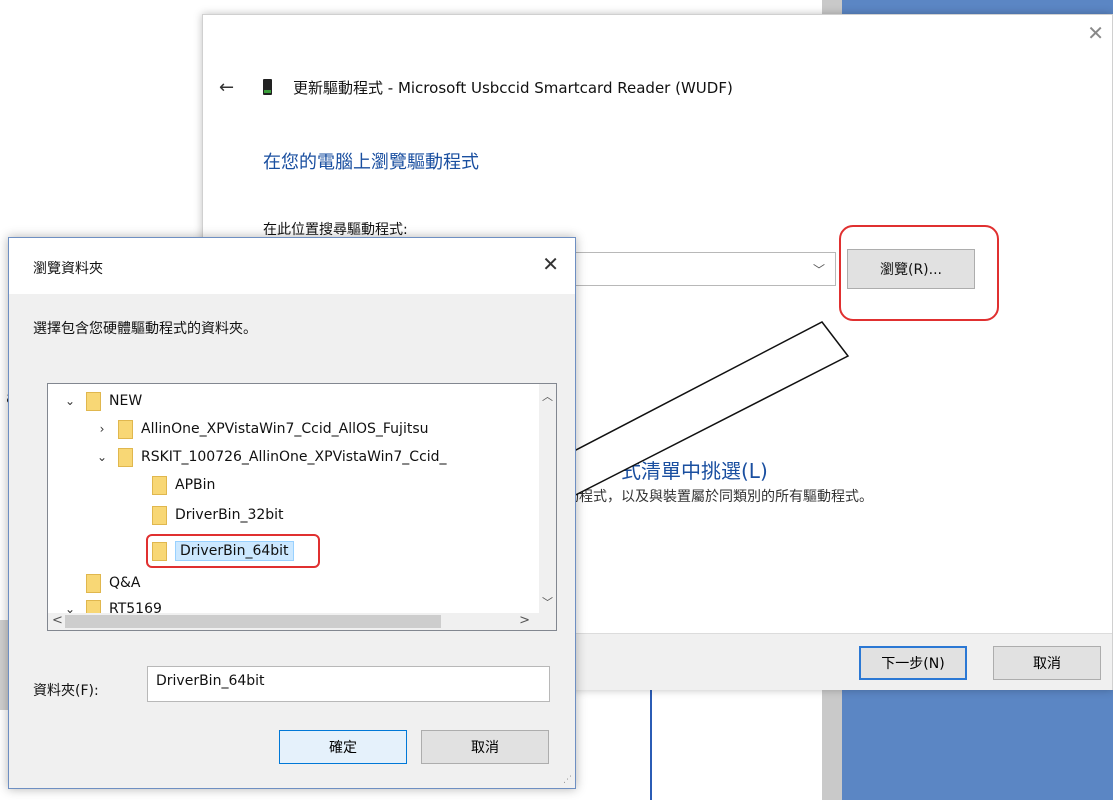  Describe the element at coordinates (524, 620) in the screenshot. I see `scroll-right-icon: >` at that location.